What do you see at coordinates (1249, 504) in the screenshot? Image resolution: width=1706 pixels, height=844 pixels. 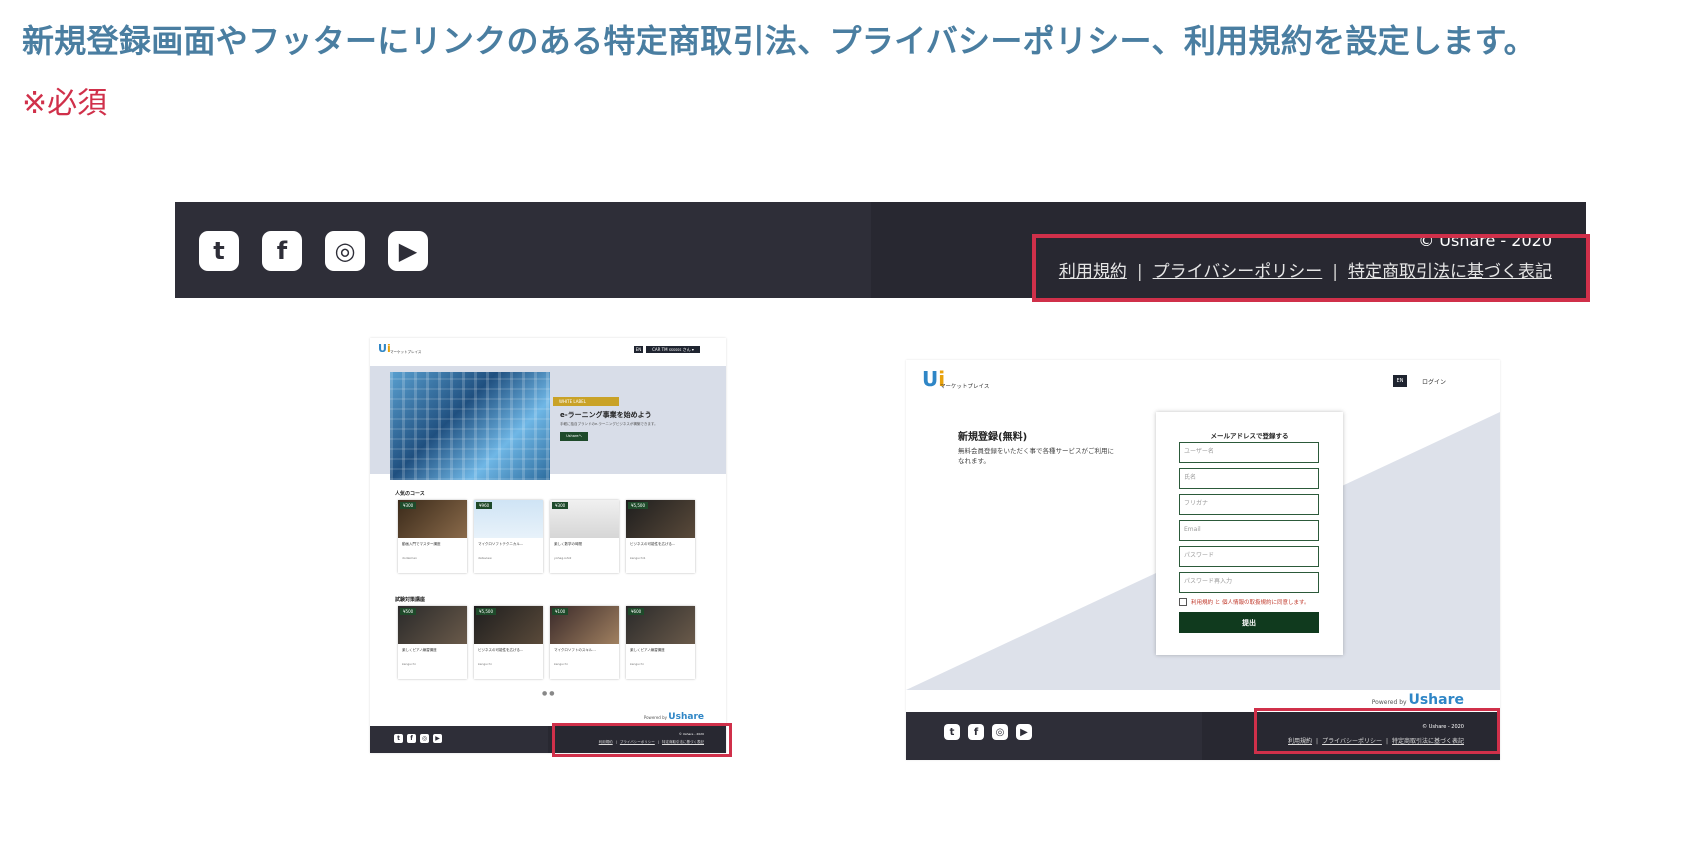 I see `furigana-field: フリガナ` at bounding box center [1249, 504].